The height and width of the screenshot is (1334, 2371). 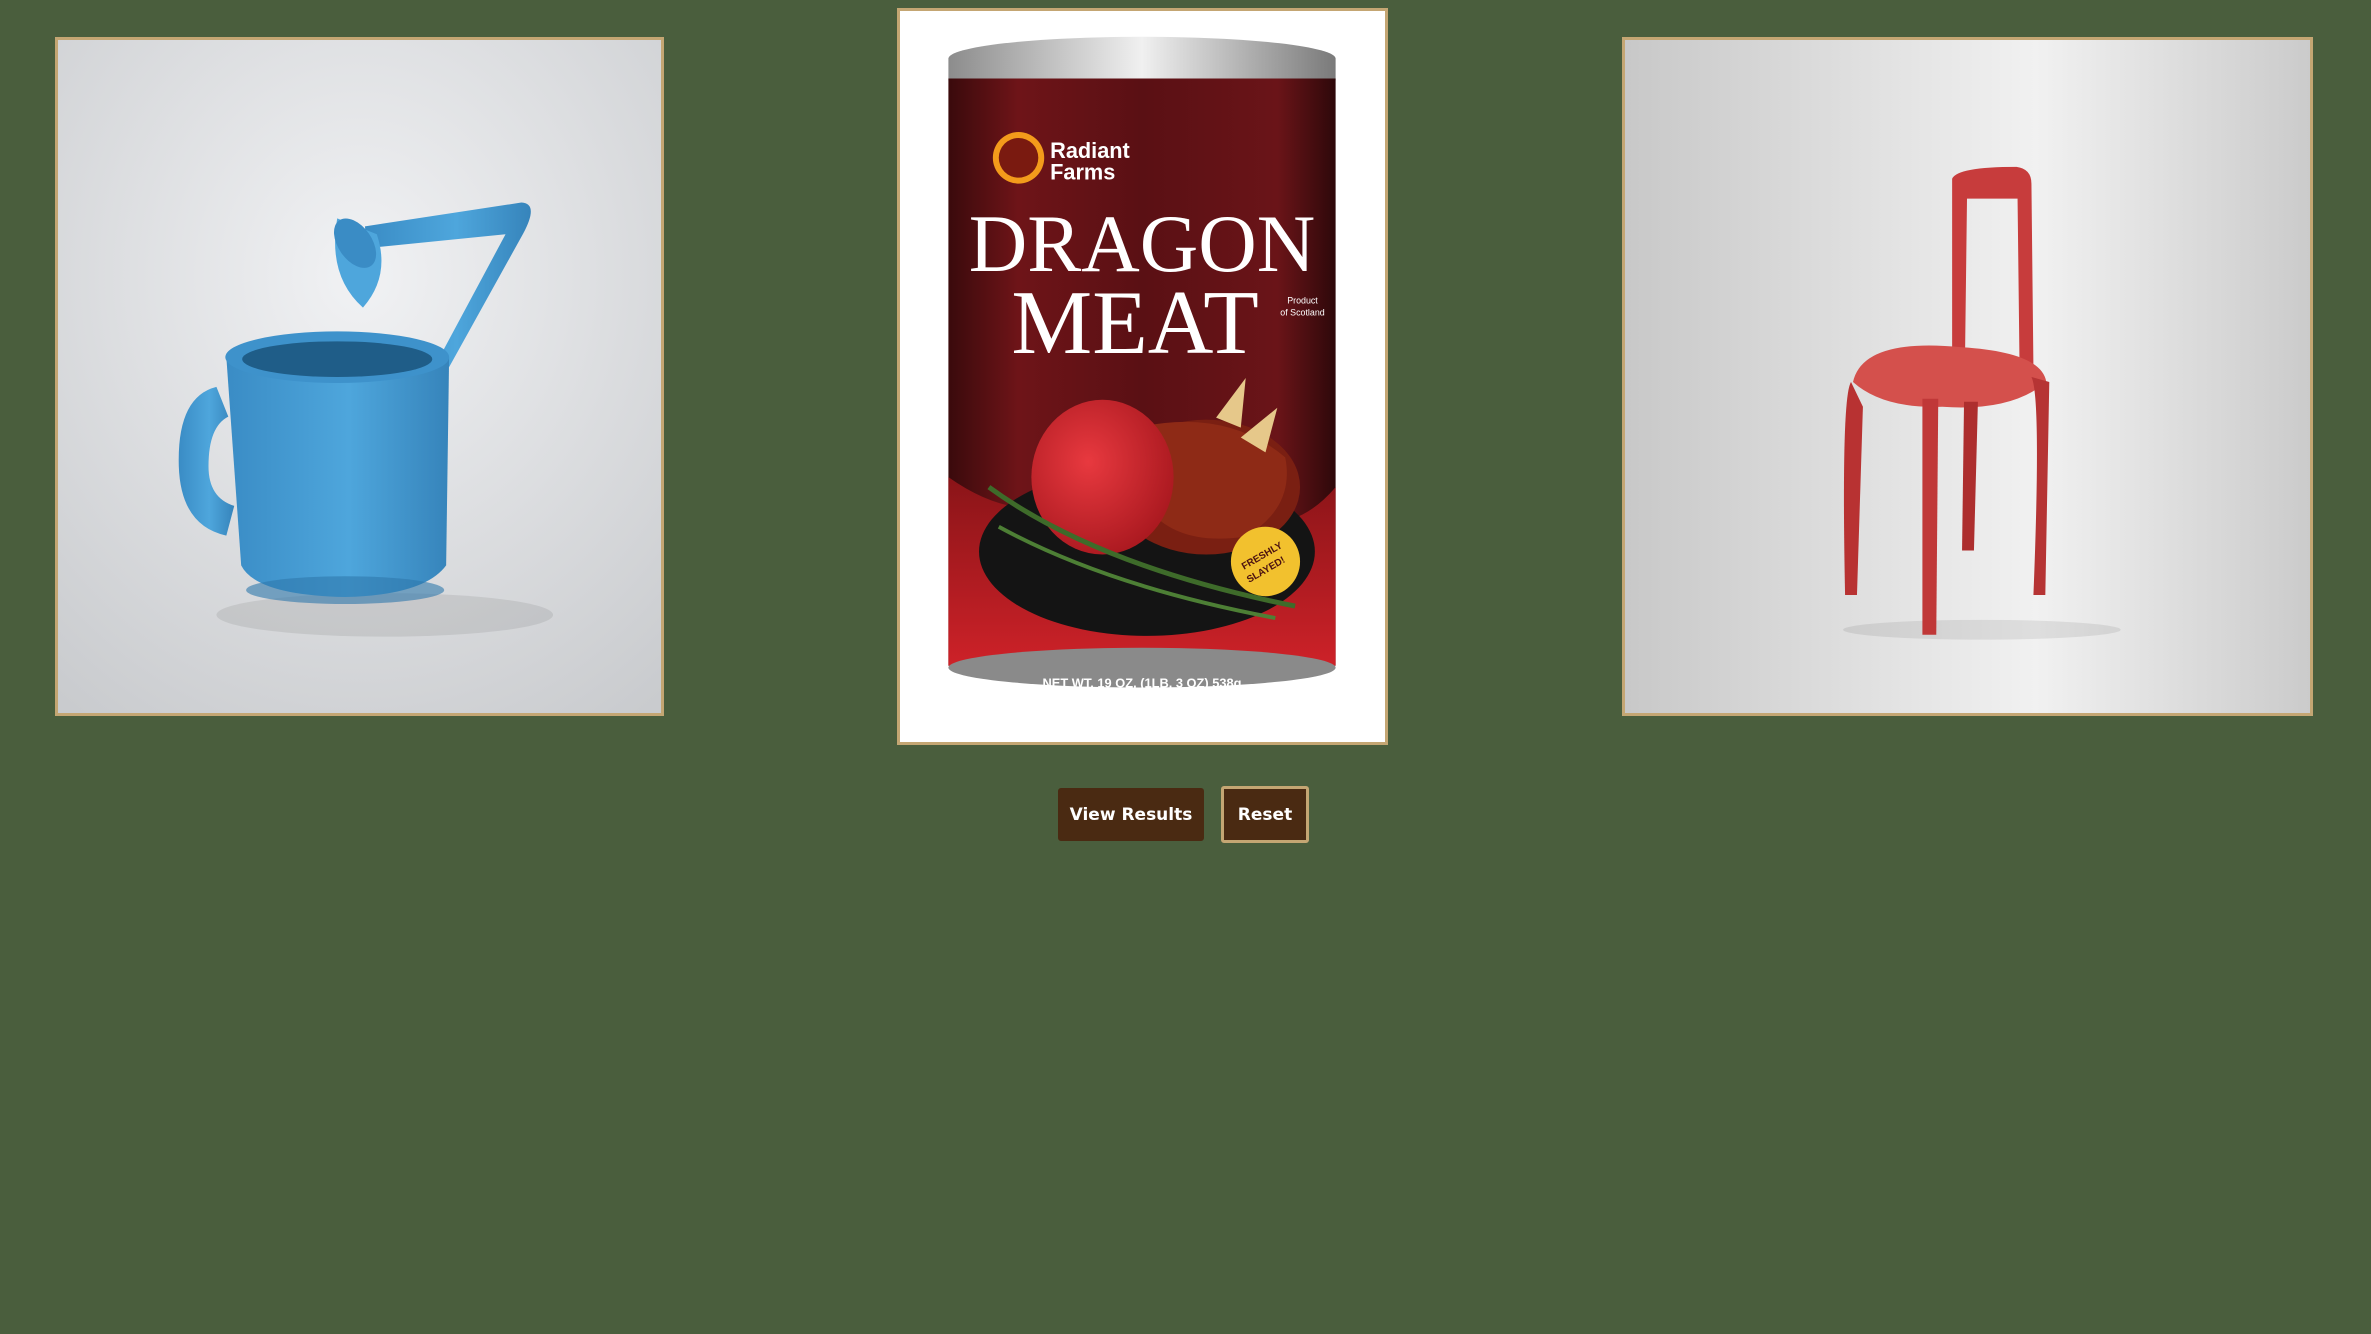 I want to click on watering-can-icon, so click(x=359, y=376).